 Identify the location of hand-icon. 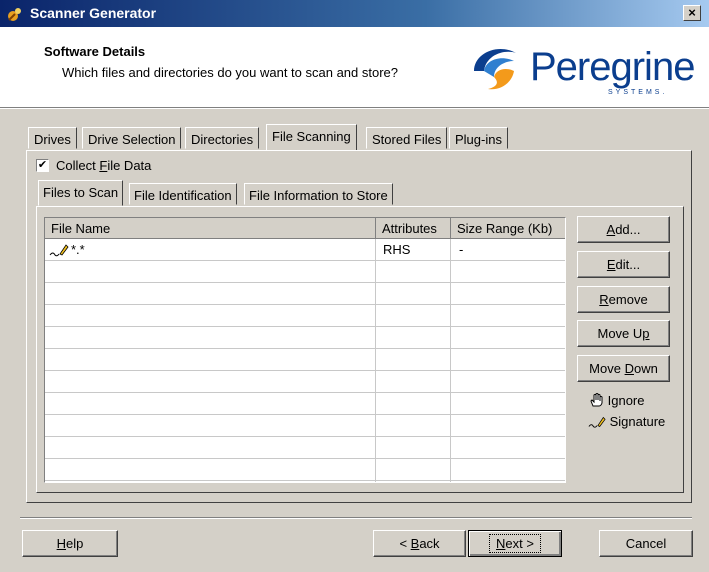
(596, 400).